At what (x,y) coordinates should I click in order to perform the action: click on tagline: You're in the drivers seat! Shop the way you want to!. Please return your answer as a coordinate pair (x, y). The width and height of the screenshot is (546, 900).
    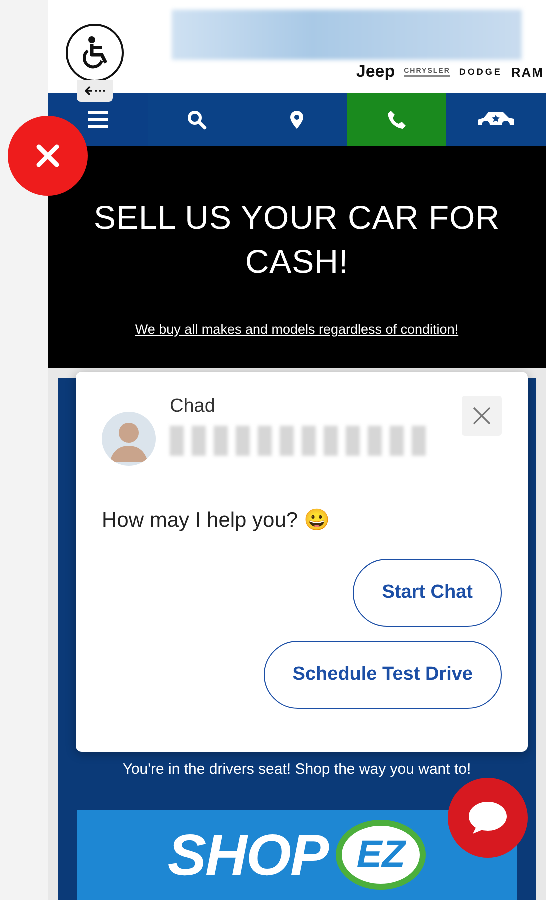
    Looking at the image, I should click on (297, 769).